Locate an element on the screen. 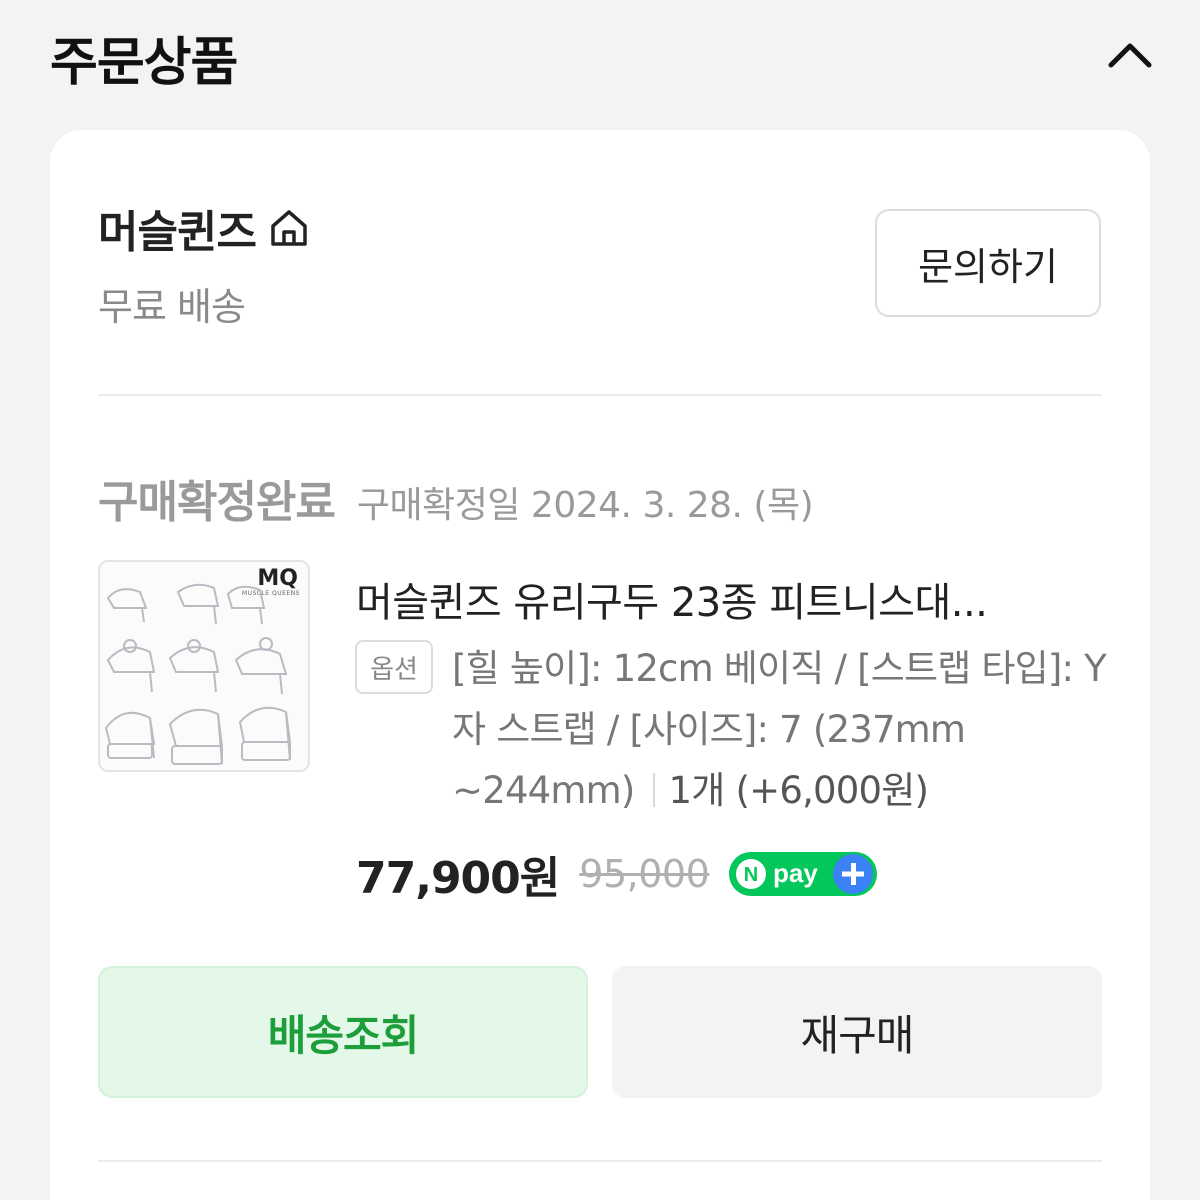  store-header: 머슬퀸즈 is located at coordinates (204, 228).